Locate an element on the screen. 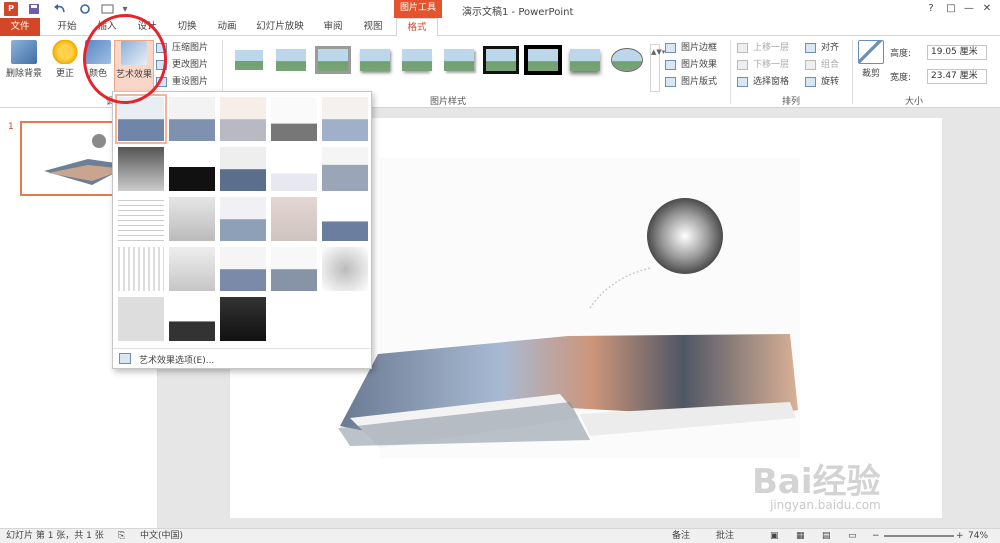 Image resolution: width=1000 pixels, height=543 pixels. slideshow-icon: ▭ is located at coordinates (852, 536).